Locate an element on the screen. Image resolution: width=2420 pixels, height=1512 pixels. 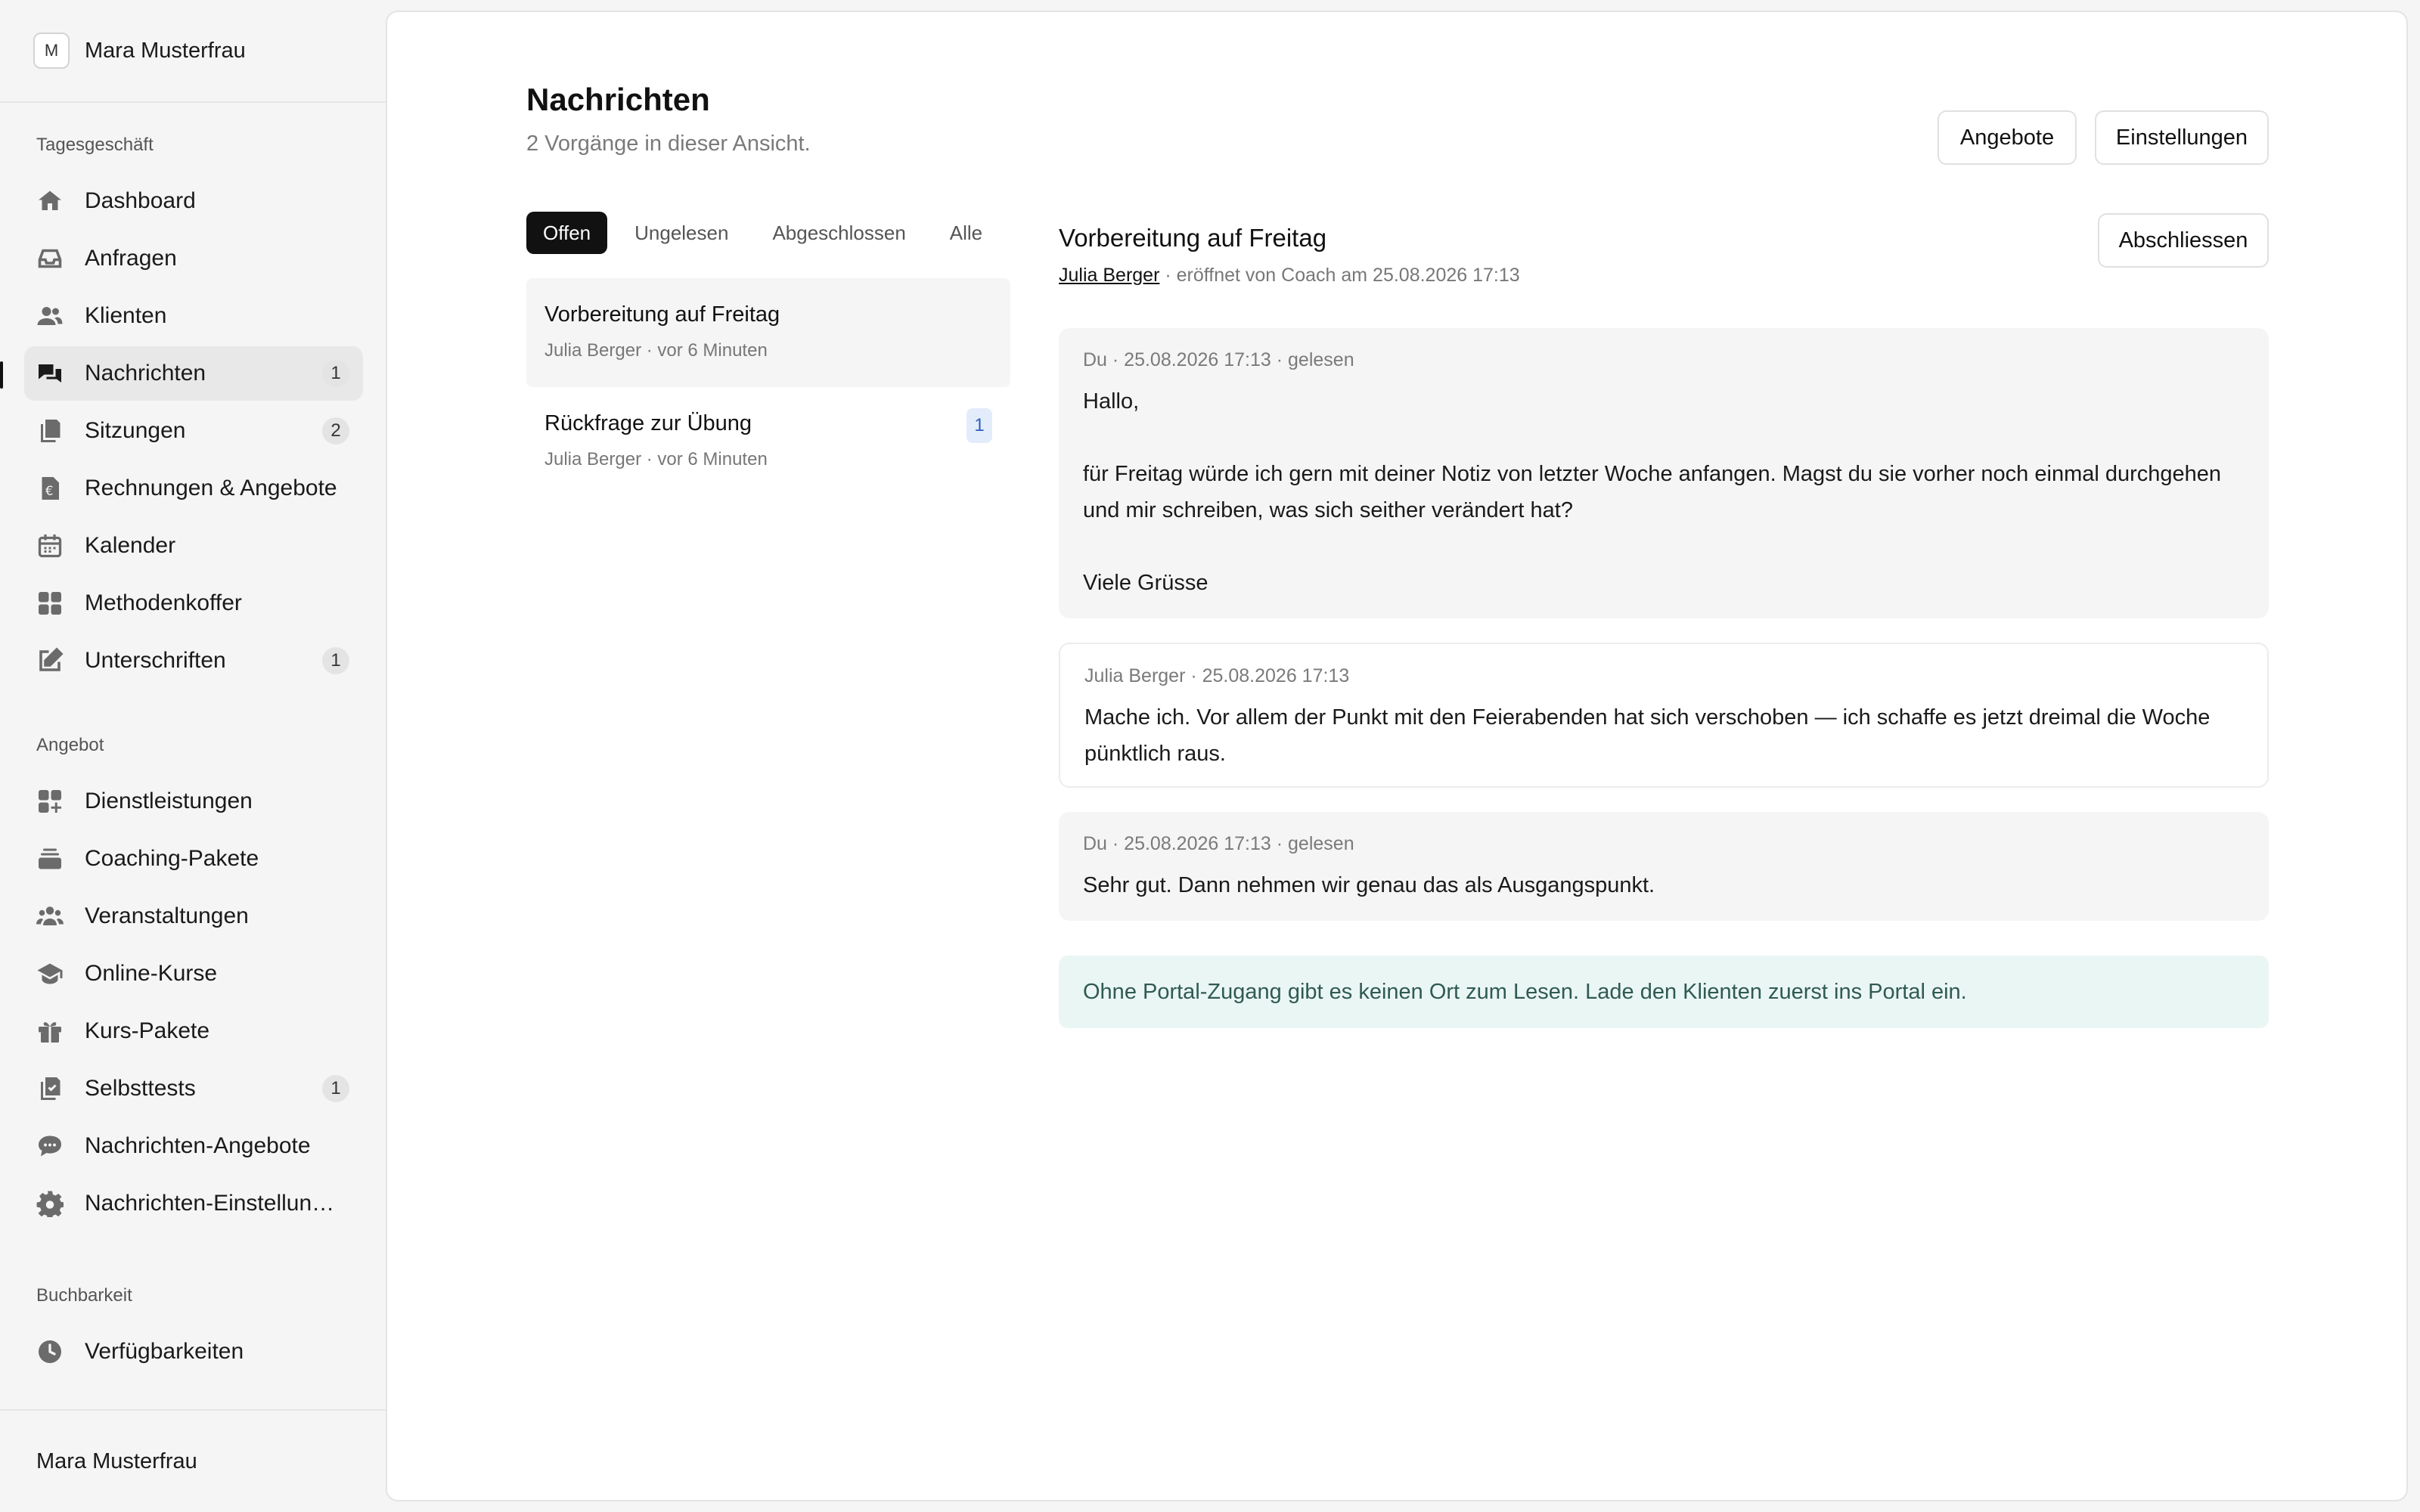
clock-icon is located at coordinates (50, 1351).